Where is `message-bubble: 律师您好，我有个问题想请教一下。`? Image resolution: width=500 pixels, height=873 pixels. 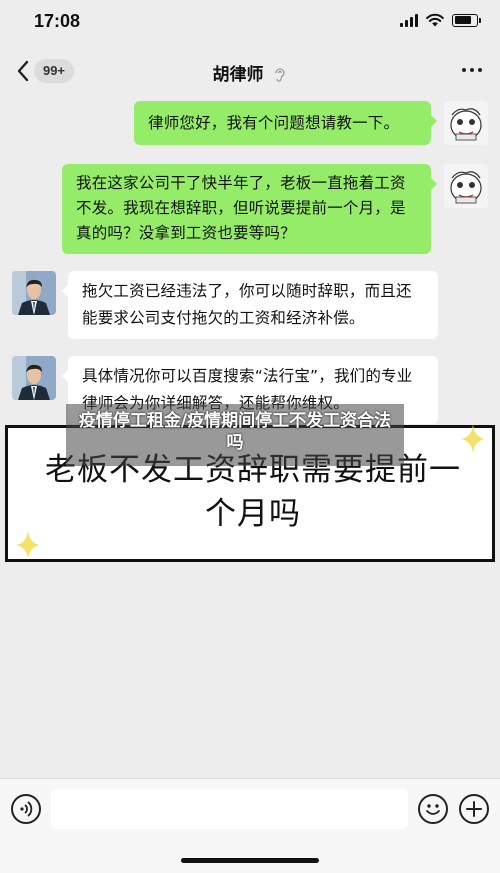
message-bubble: 律师您好，我有个问题想请教一下。 is located at coordinates (285, 123).